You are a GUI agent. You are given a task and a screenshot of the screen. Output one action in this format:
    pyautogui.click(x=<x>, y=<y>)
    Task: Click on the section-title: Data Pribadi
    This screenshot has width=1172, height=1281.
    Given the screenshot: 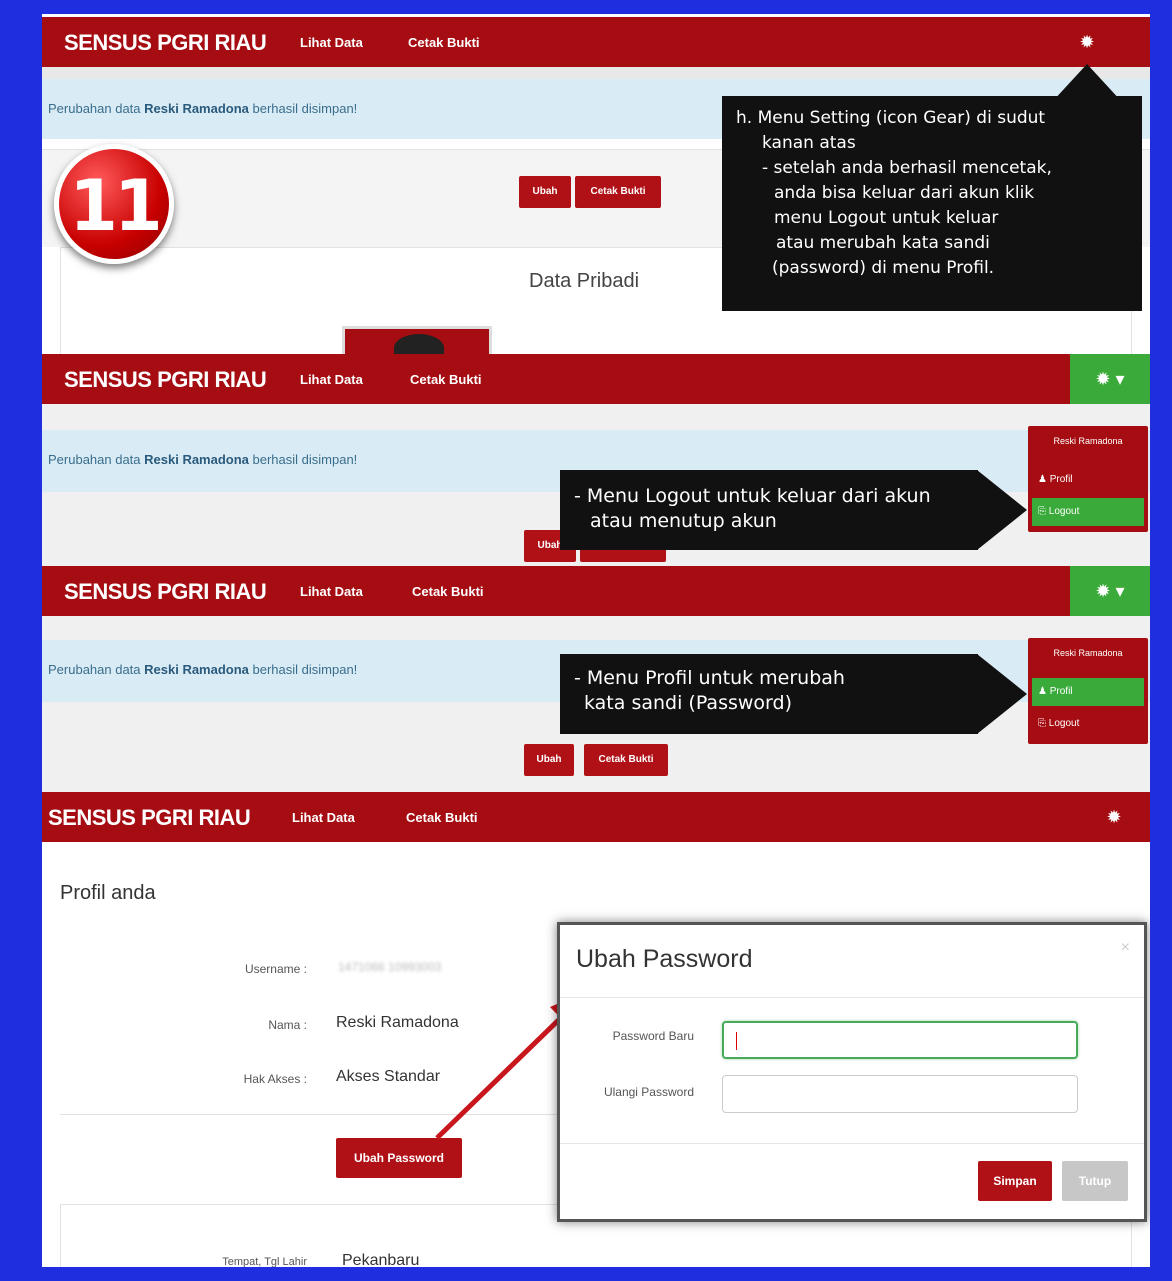 What is the action you would take?
    pyautogui.click(x=584, y=281)
    